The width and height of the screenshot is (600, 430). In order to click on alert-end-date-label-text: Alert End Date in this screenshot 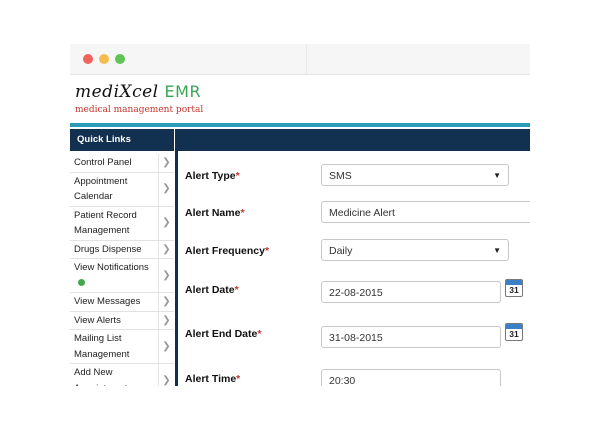, I will do `click(221, 334)`.